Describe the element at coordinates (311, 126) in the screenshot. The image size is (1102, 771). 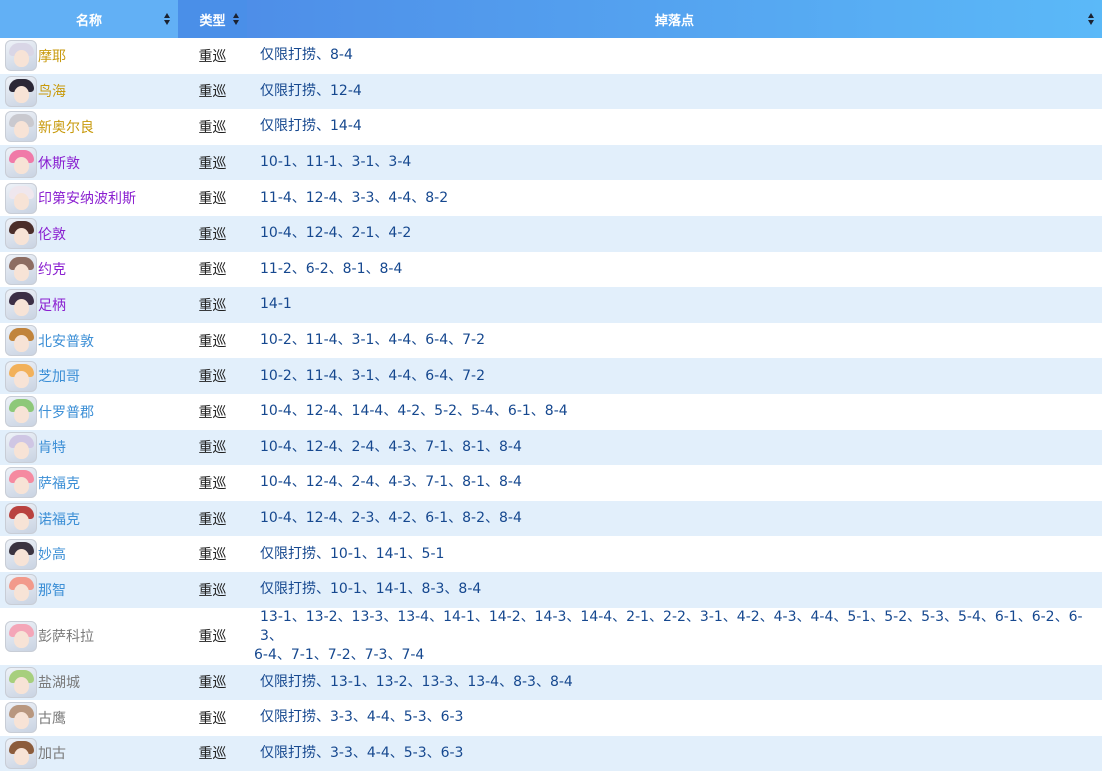
I see `drop-locations-cell: 仅限打捞、14-4` at that location.